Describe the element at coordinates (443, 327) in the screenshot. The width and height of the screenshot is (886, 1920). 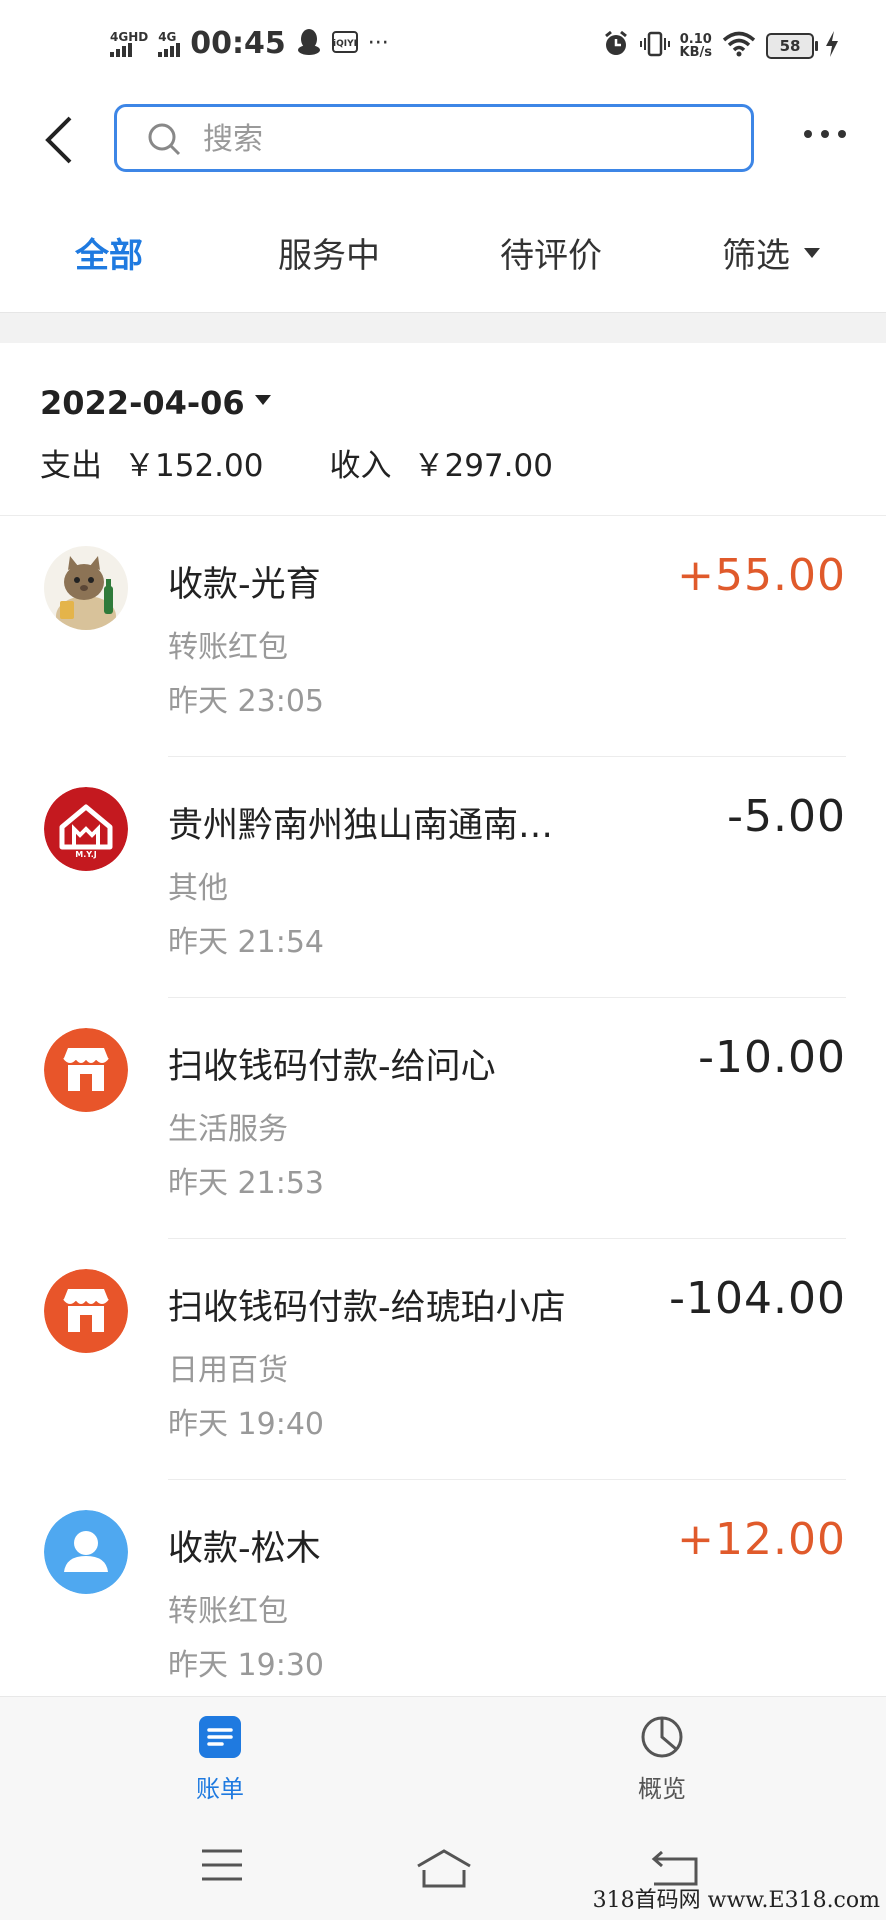
I see `section-divider` at that location.